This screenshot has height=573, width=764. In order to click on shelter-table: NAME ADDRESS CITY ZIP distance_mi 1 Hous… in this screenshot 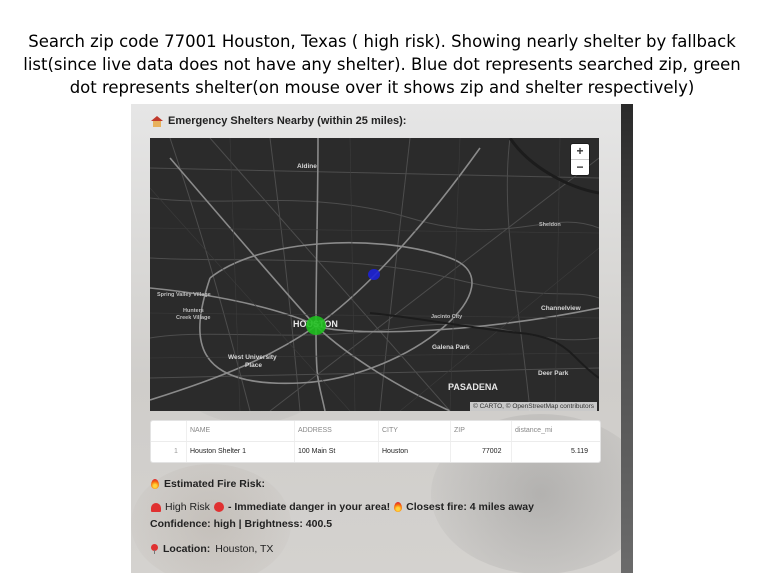, I will do `click(375, 441)`.